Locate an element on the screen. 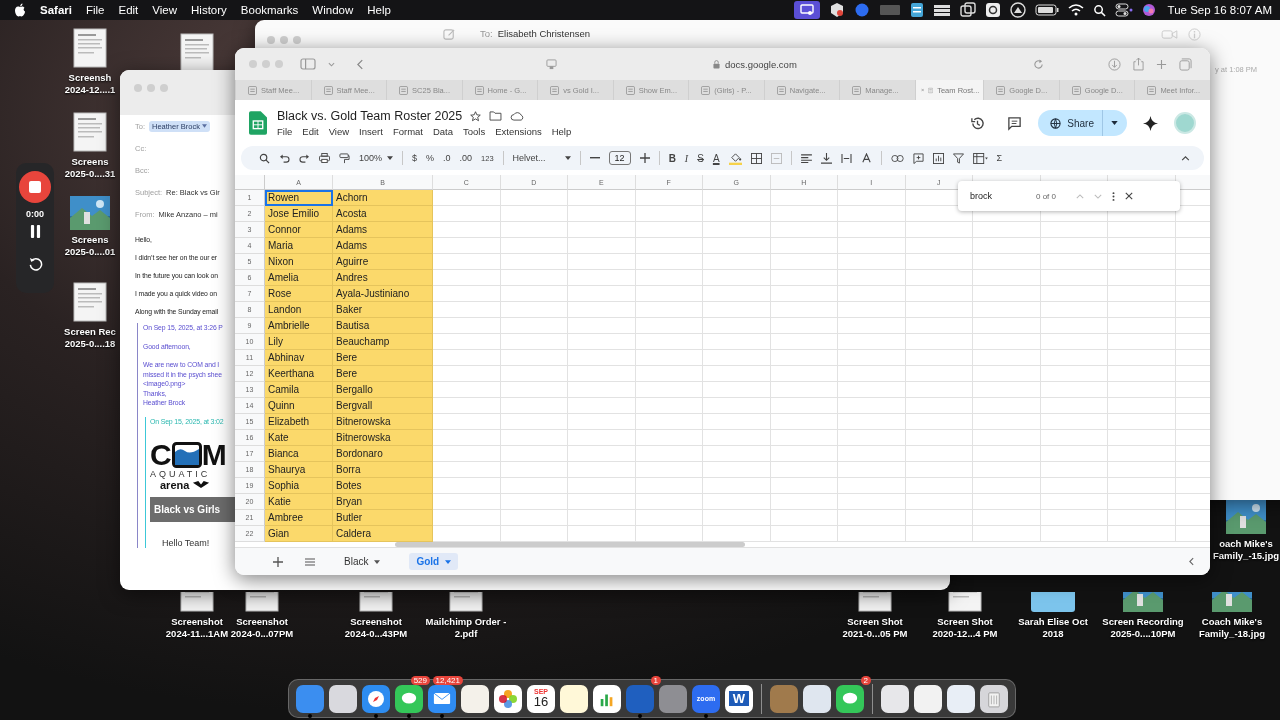  file-name: 2018 is located at coordinates (1053, 634).